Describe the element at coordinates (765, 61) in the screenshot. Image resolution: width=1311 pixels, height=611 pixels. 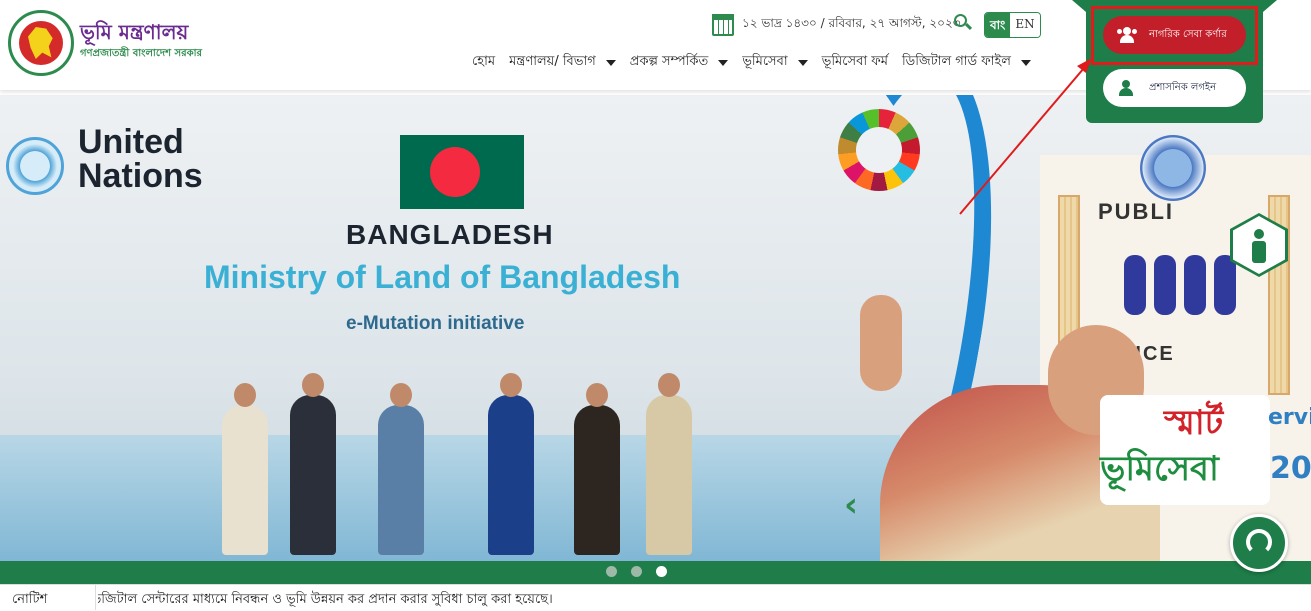
I see `nav-label: ভূমিসেবা` at that location.